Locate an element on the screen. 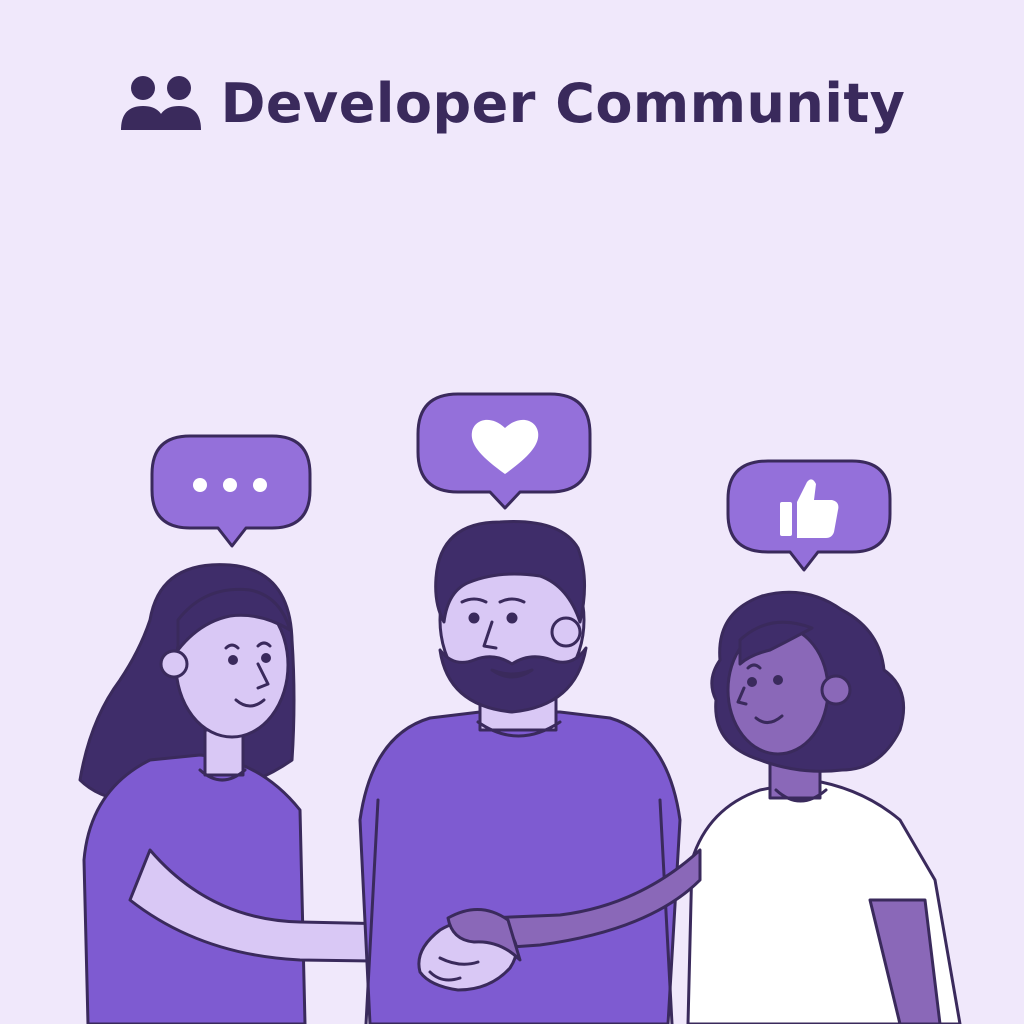 This screenshot has height=1024, width=1024. ellipsis-icon is located at coordinates (230, 485).